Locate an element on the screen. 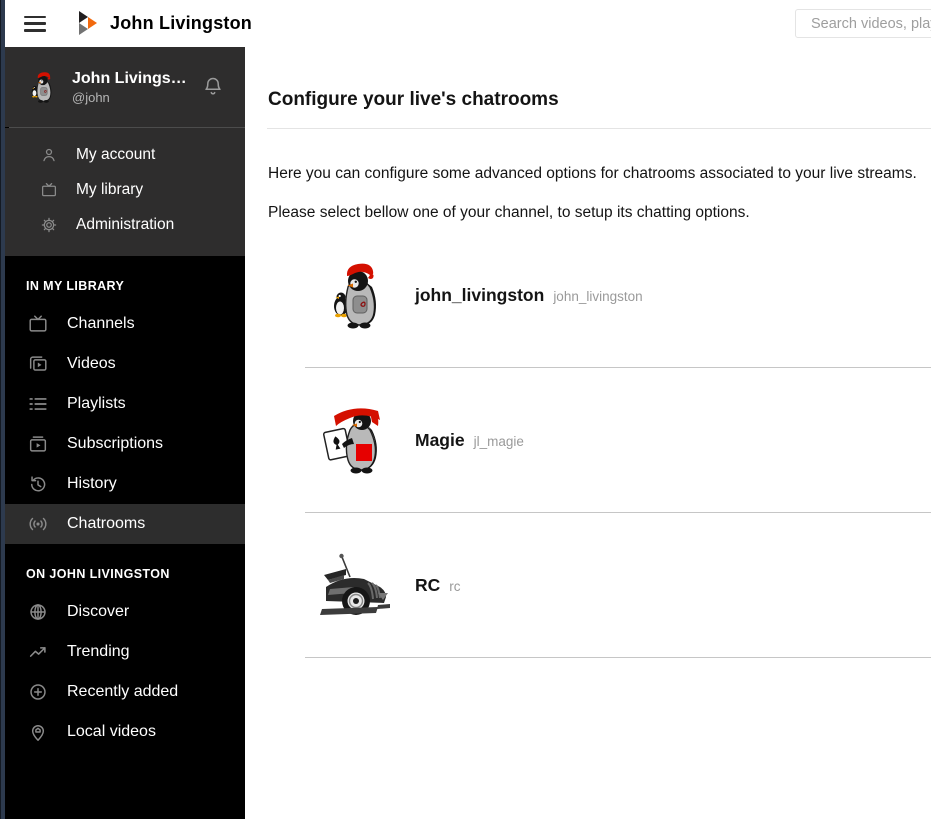 This screenshot has height=819, width=931. sidebar-item-subscriptions: Subscriptions is located at coordinates (122, 444).